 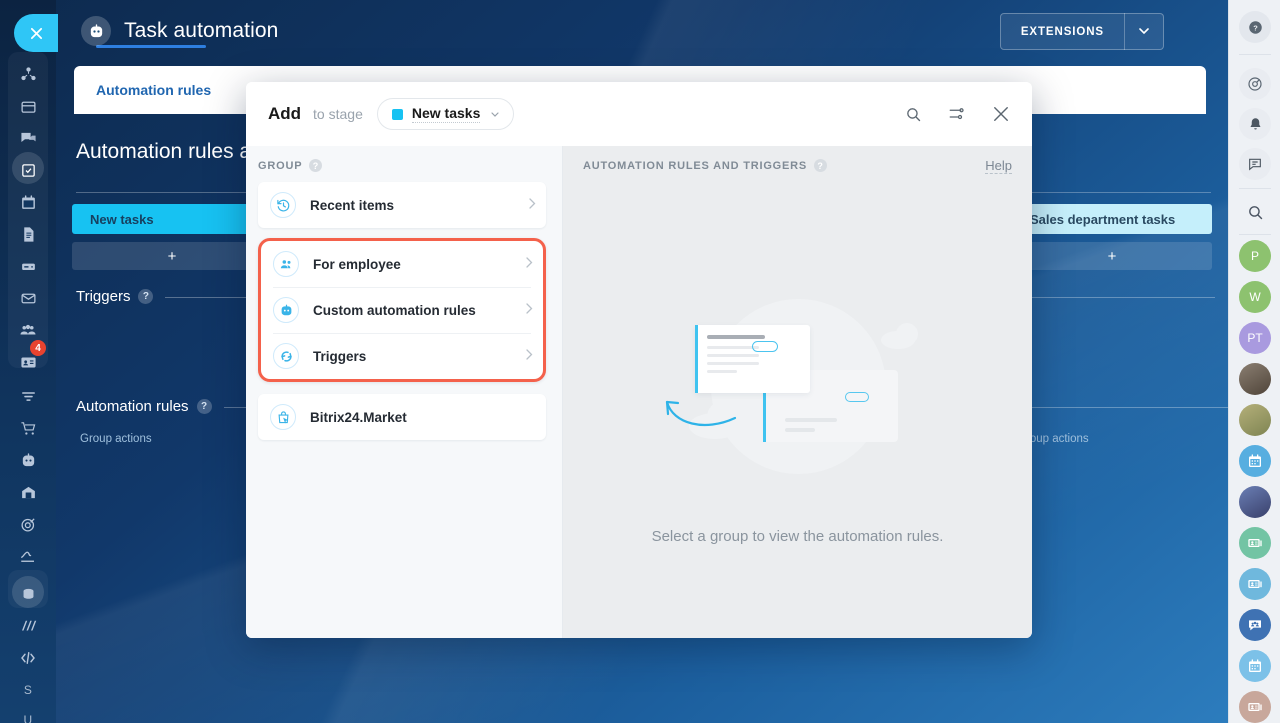 I want to click on sidebar-item-documents, so click(x=28, y=234).